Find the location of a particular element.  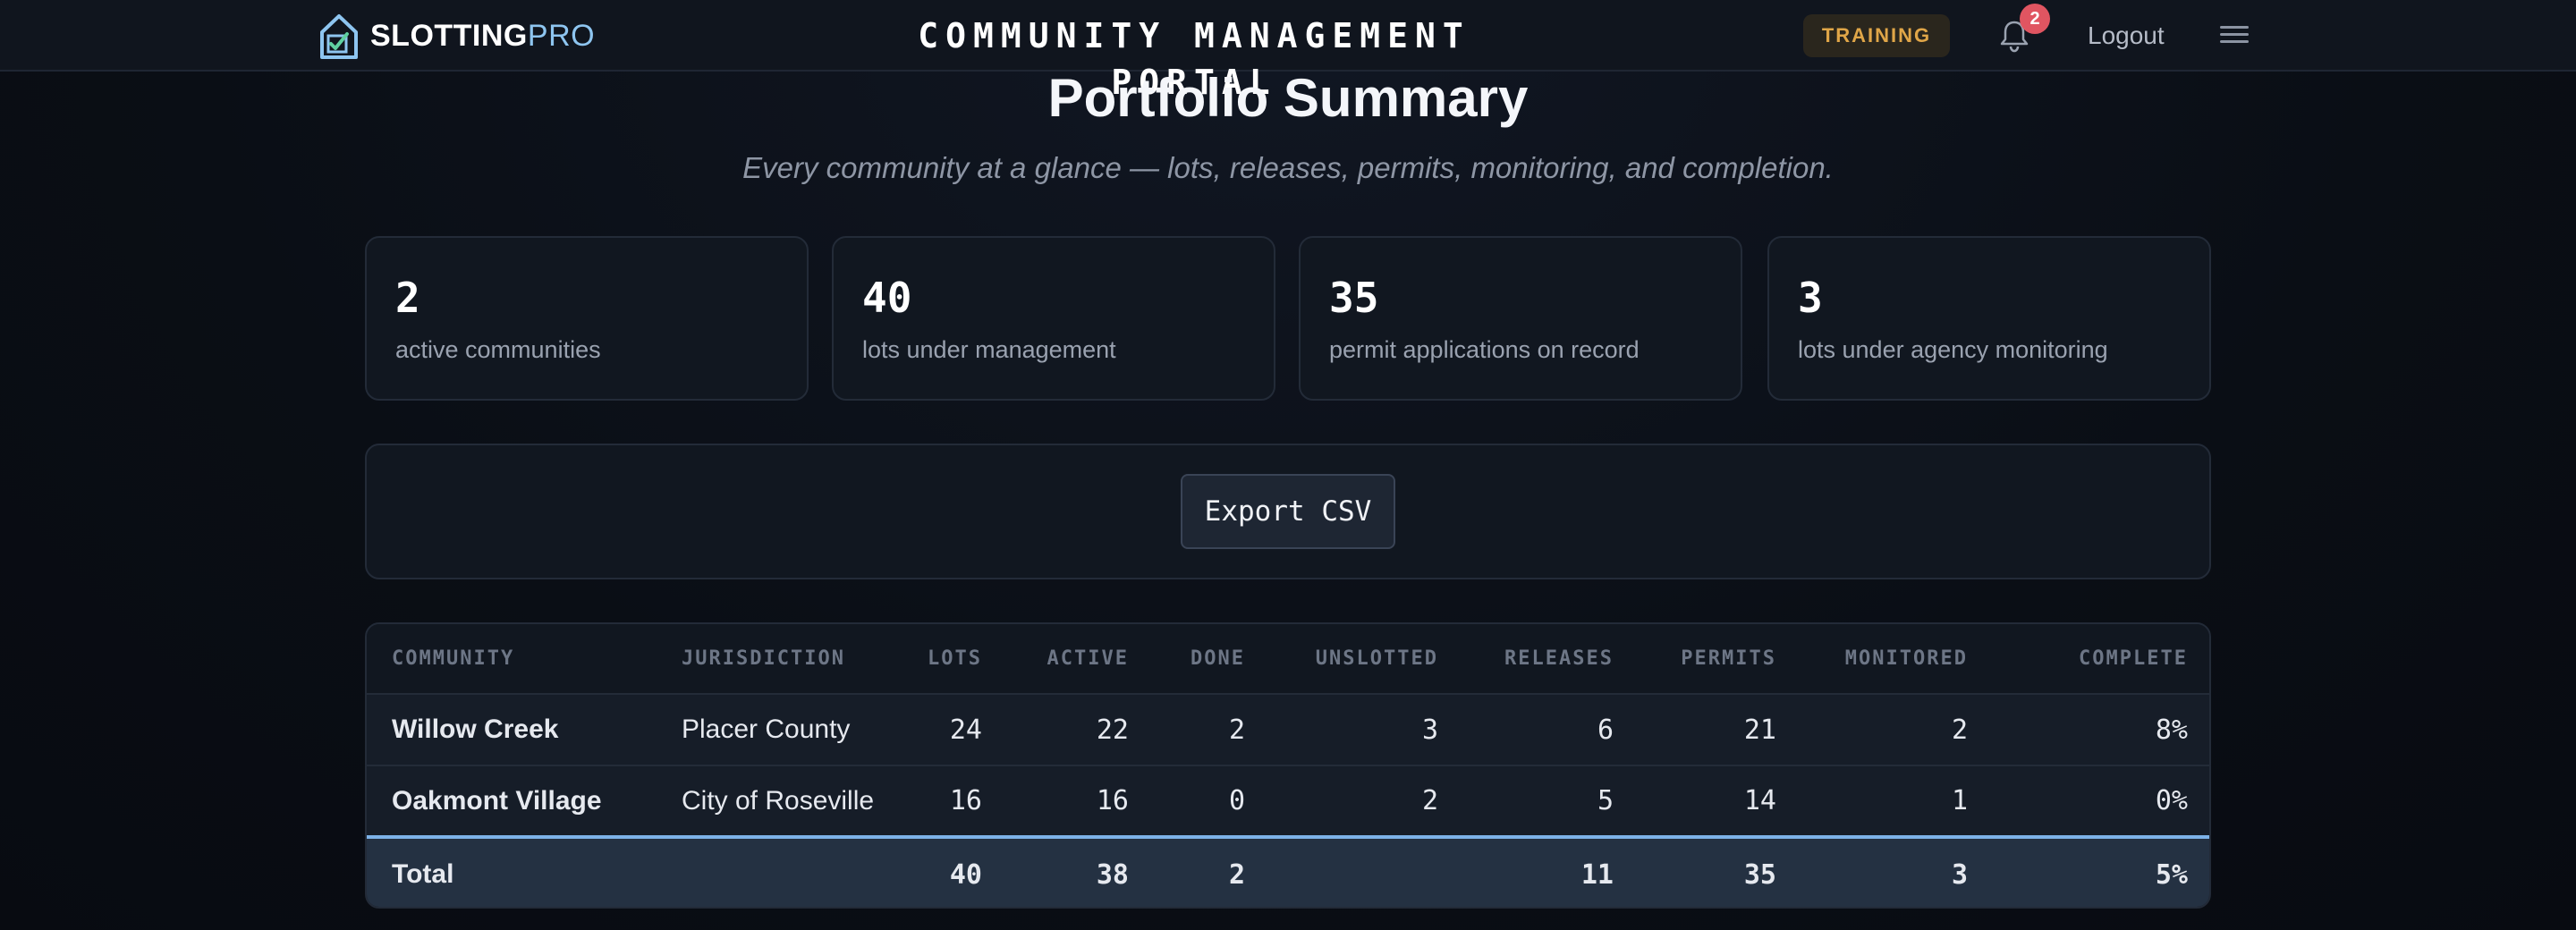

total-permits: 35 is located at coordinates (1720, 871).